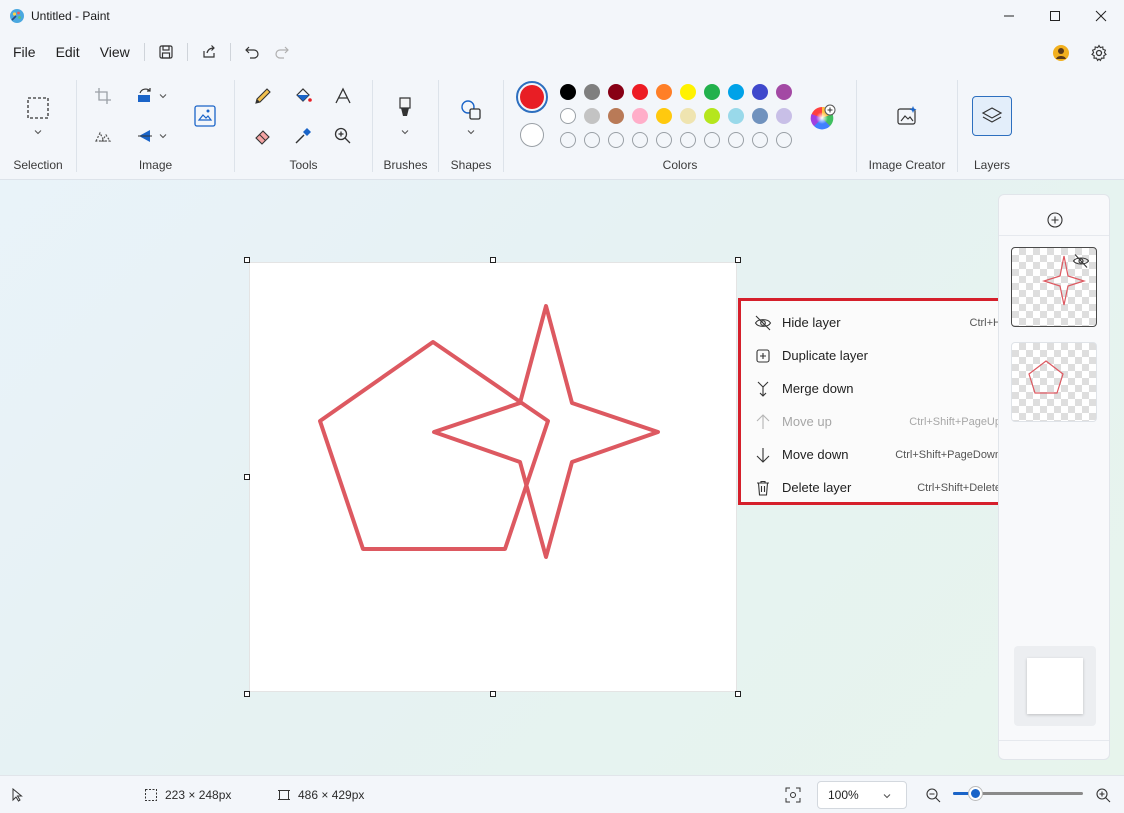  What do you see at coordinates (1061, 53) in the screenshot?
I see `account-button` at bounding box center [1061, 53].